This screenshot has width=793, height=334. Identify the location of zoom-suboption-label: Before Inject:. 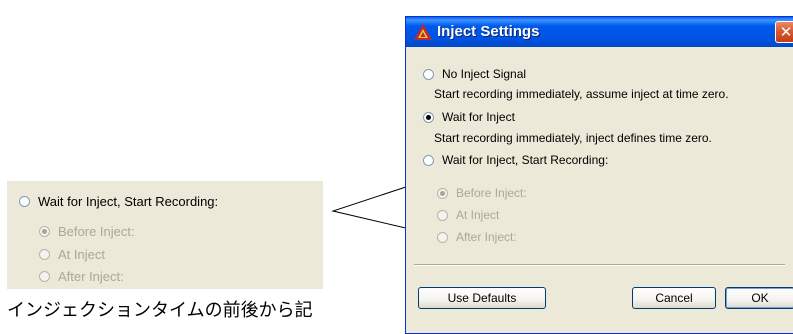
(96, 231).